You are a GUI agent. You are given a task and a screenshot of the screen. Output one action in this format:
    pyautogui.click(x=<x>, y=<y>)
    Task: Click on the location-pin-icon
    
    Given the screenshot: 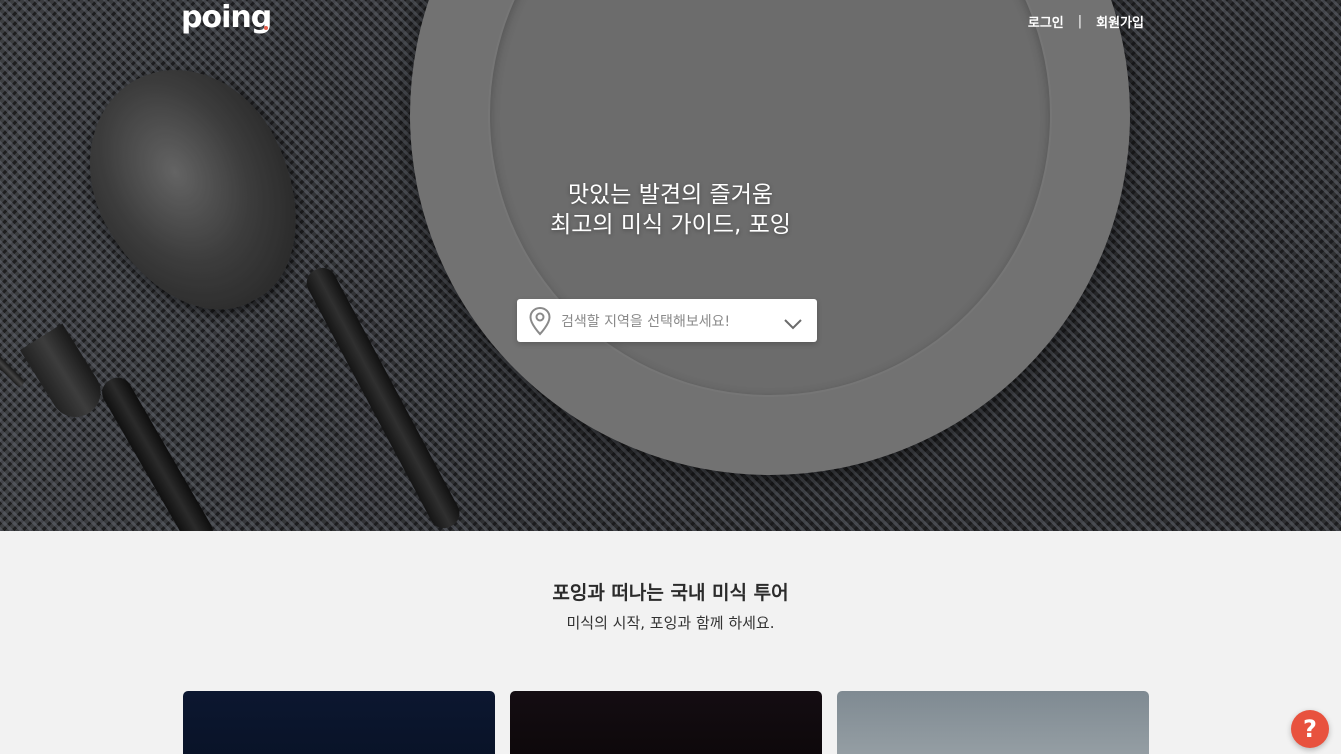 What is the action you would take?
    pyautogui.click(x=540, y=321)
    